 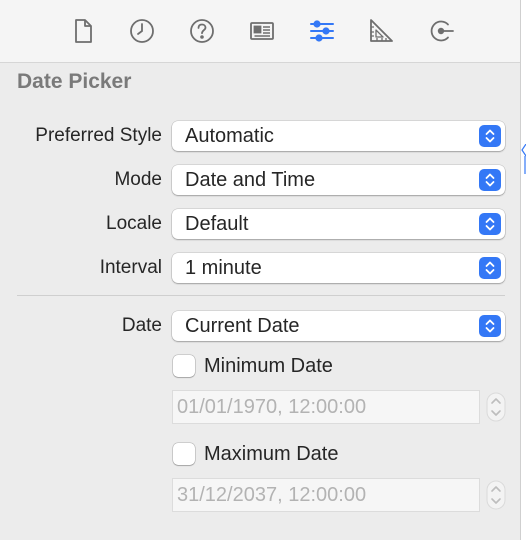 What do you see at coordinates (338, 268) in the screenshot?
I see `interval-popup: 1 minute` at bounding box center [338, 268].